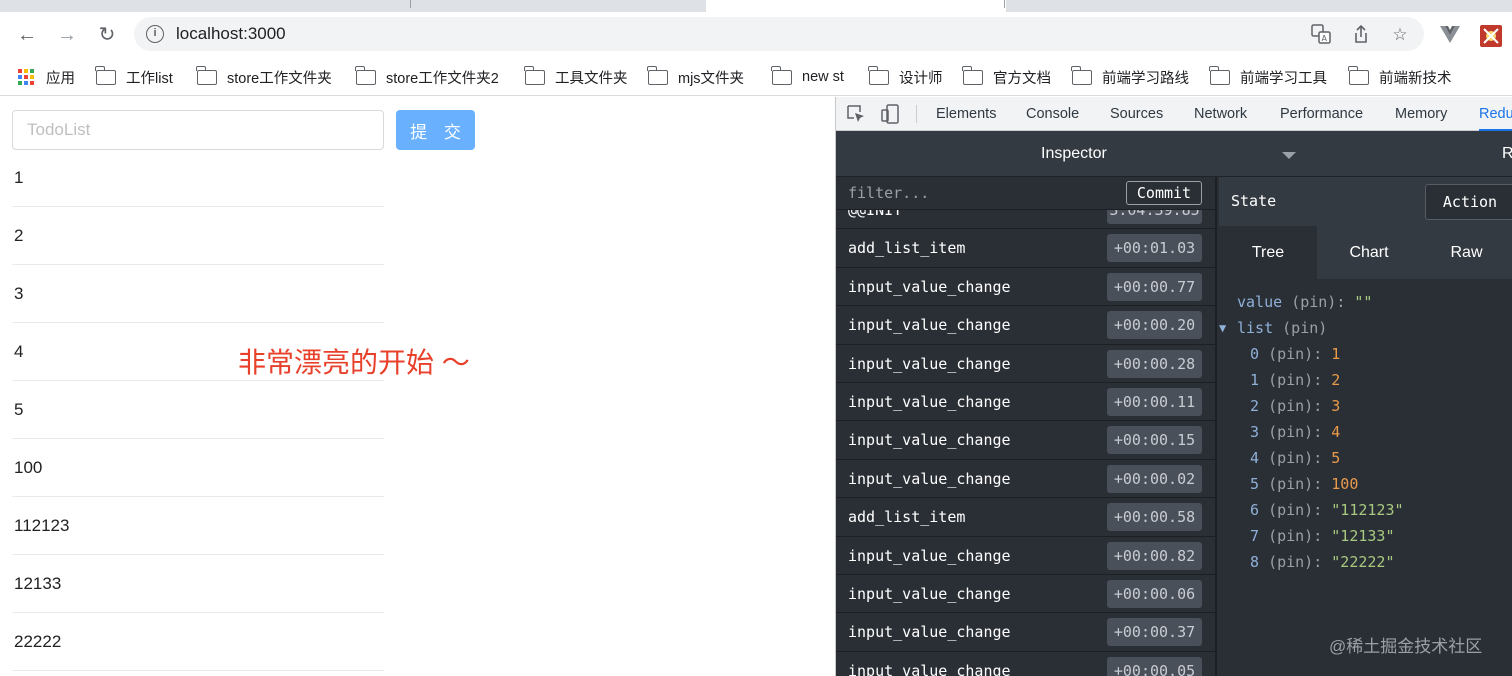 This screenshot has width=1512, height=676. What do you see at coordinates (1450, 36) in the screenshot?
I see `vue-devtools-icon` at bounding box center [1450, 36].